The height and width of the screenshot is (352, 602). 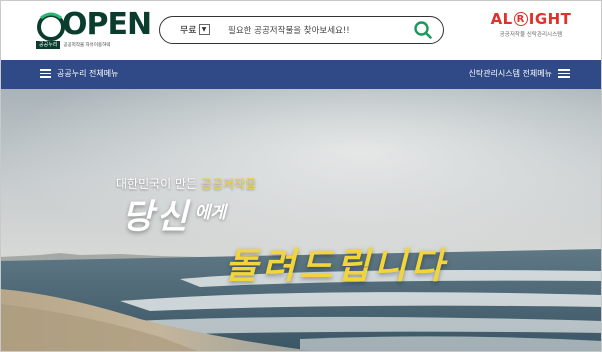 I want to click on chevron-down-icon: ▼, so click(x=204, y=29).